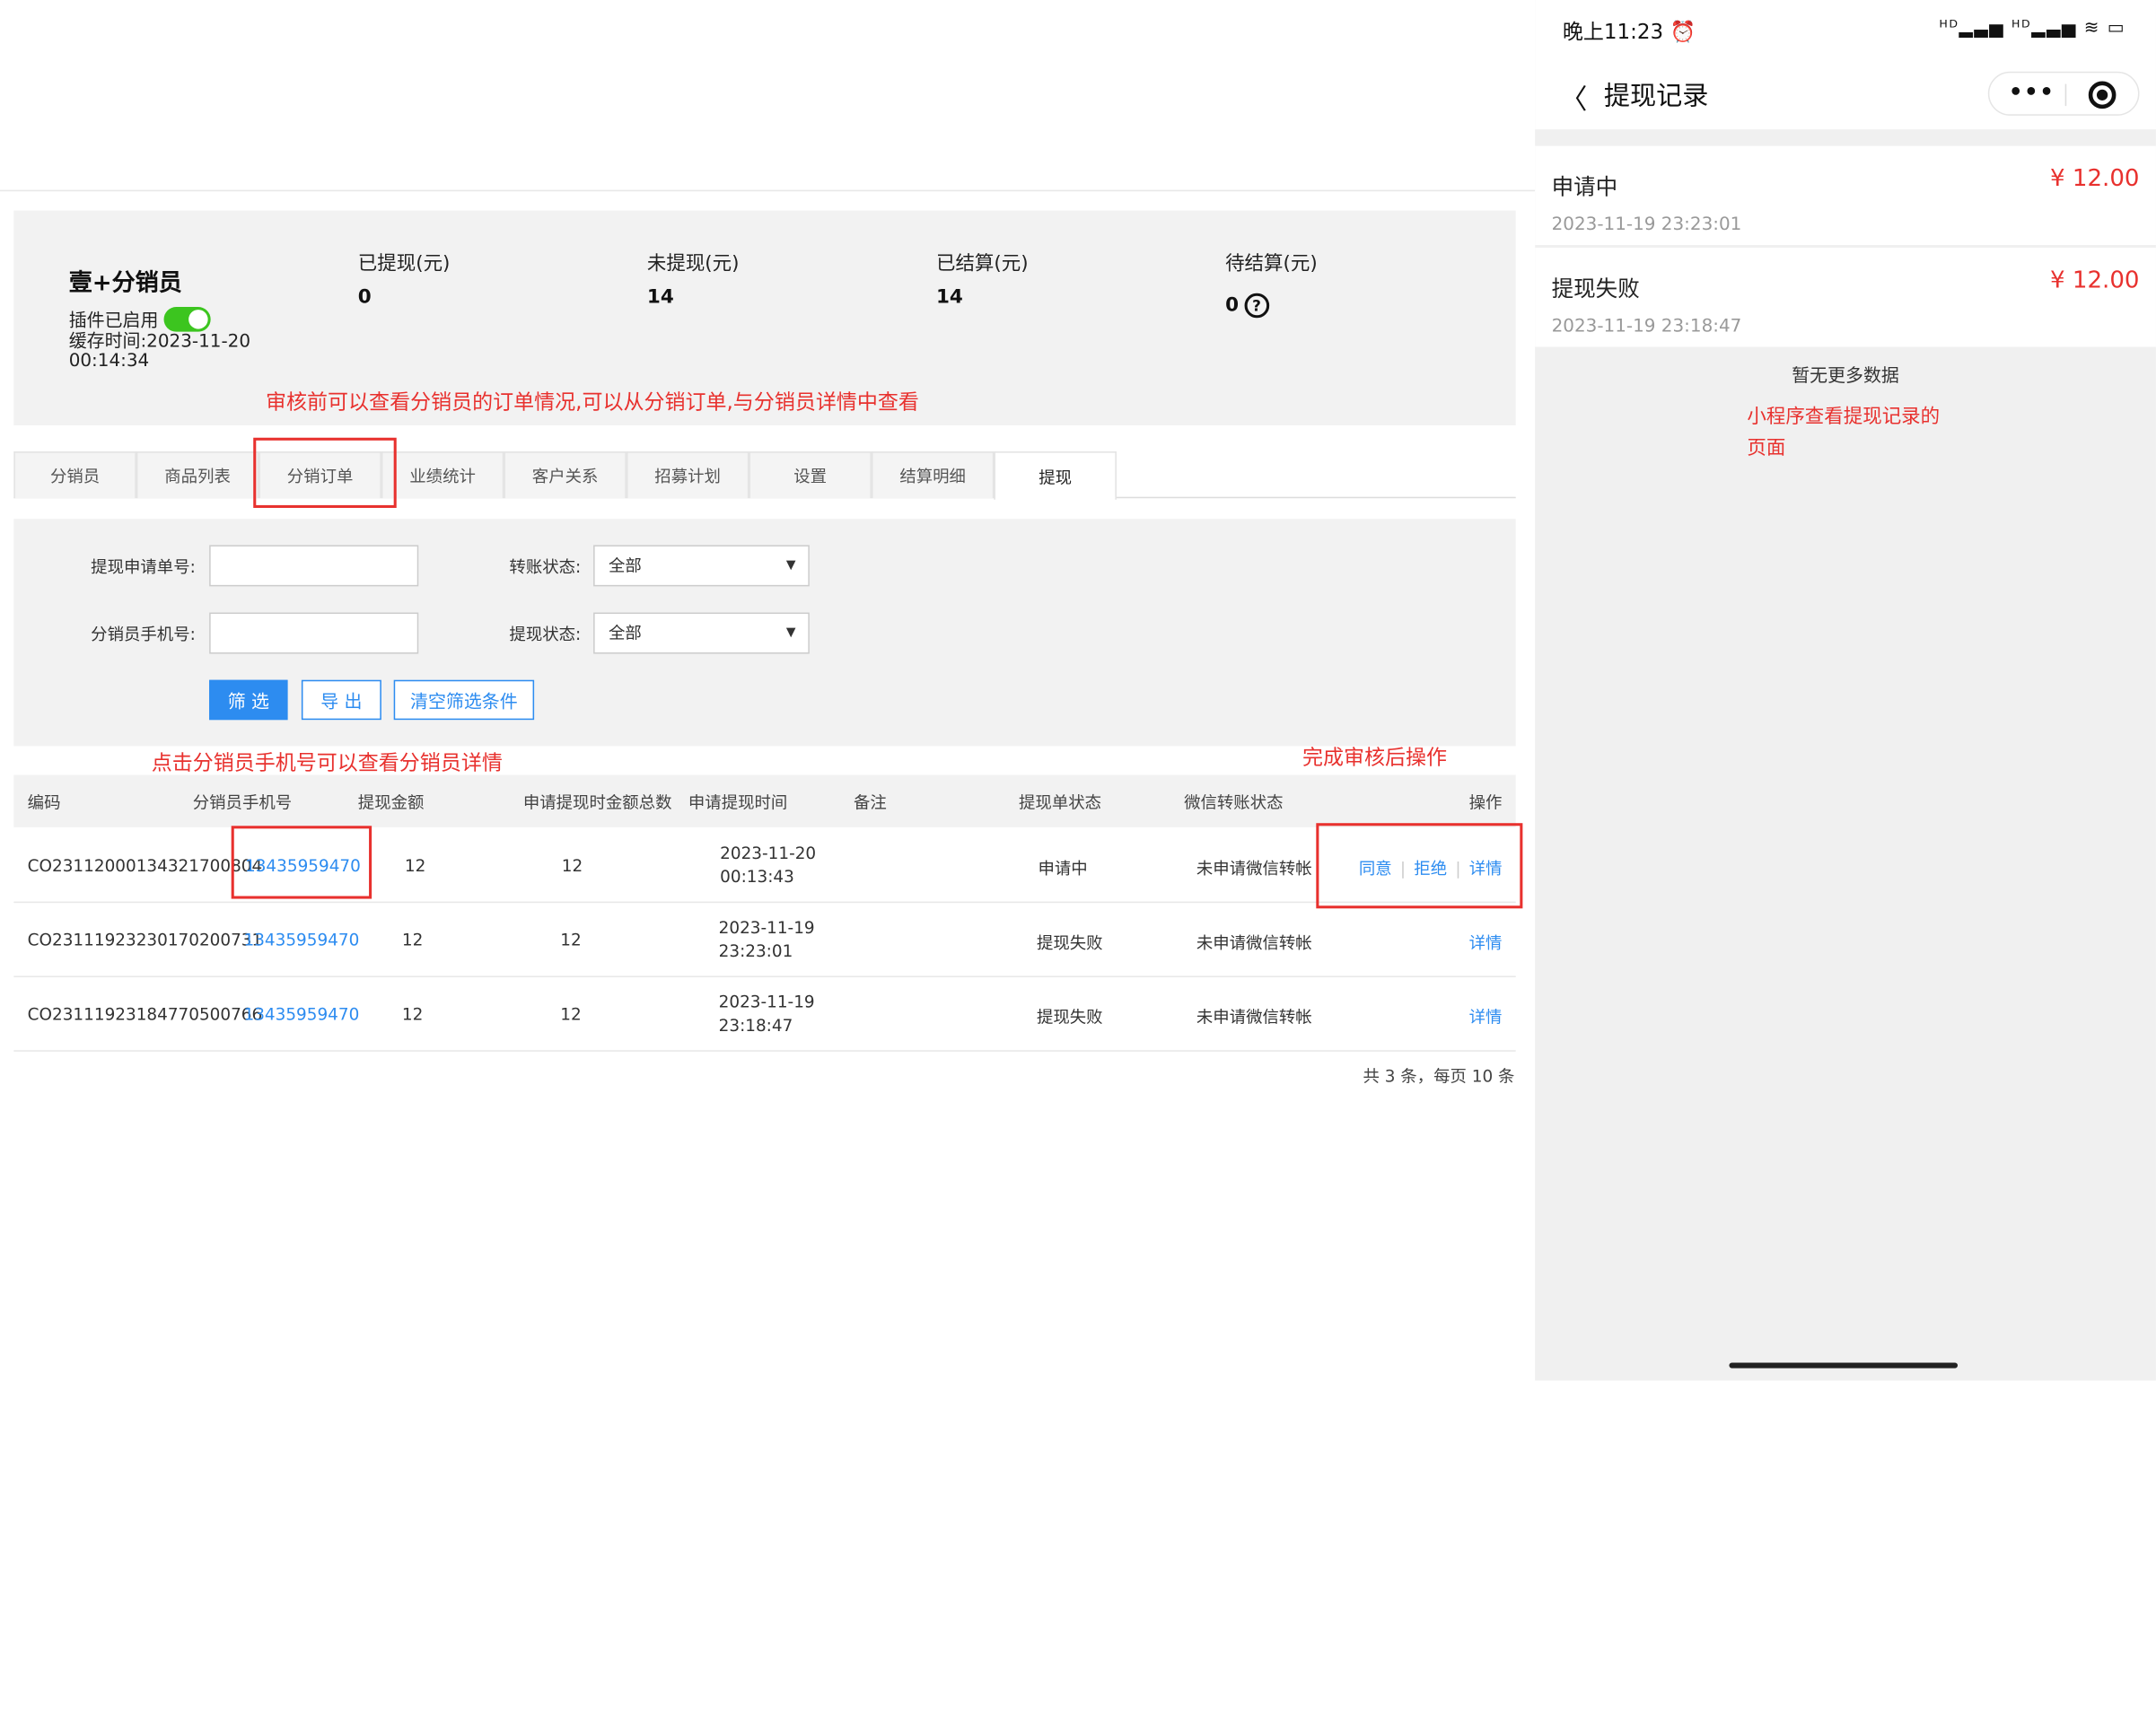 The image size is (2156, 1723). Describe the element at coordinates (755, 951) in the screenshot. I see `row-apply-time: 23:23:01` at that location.